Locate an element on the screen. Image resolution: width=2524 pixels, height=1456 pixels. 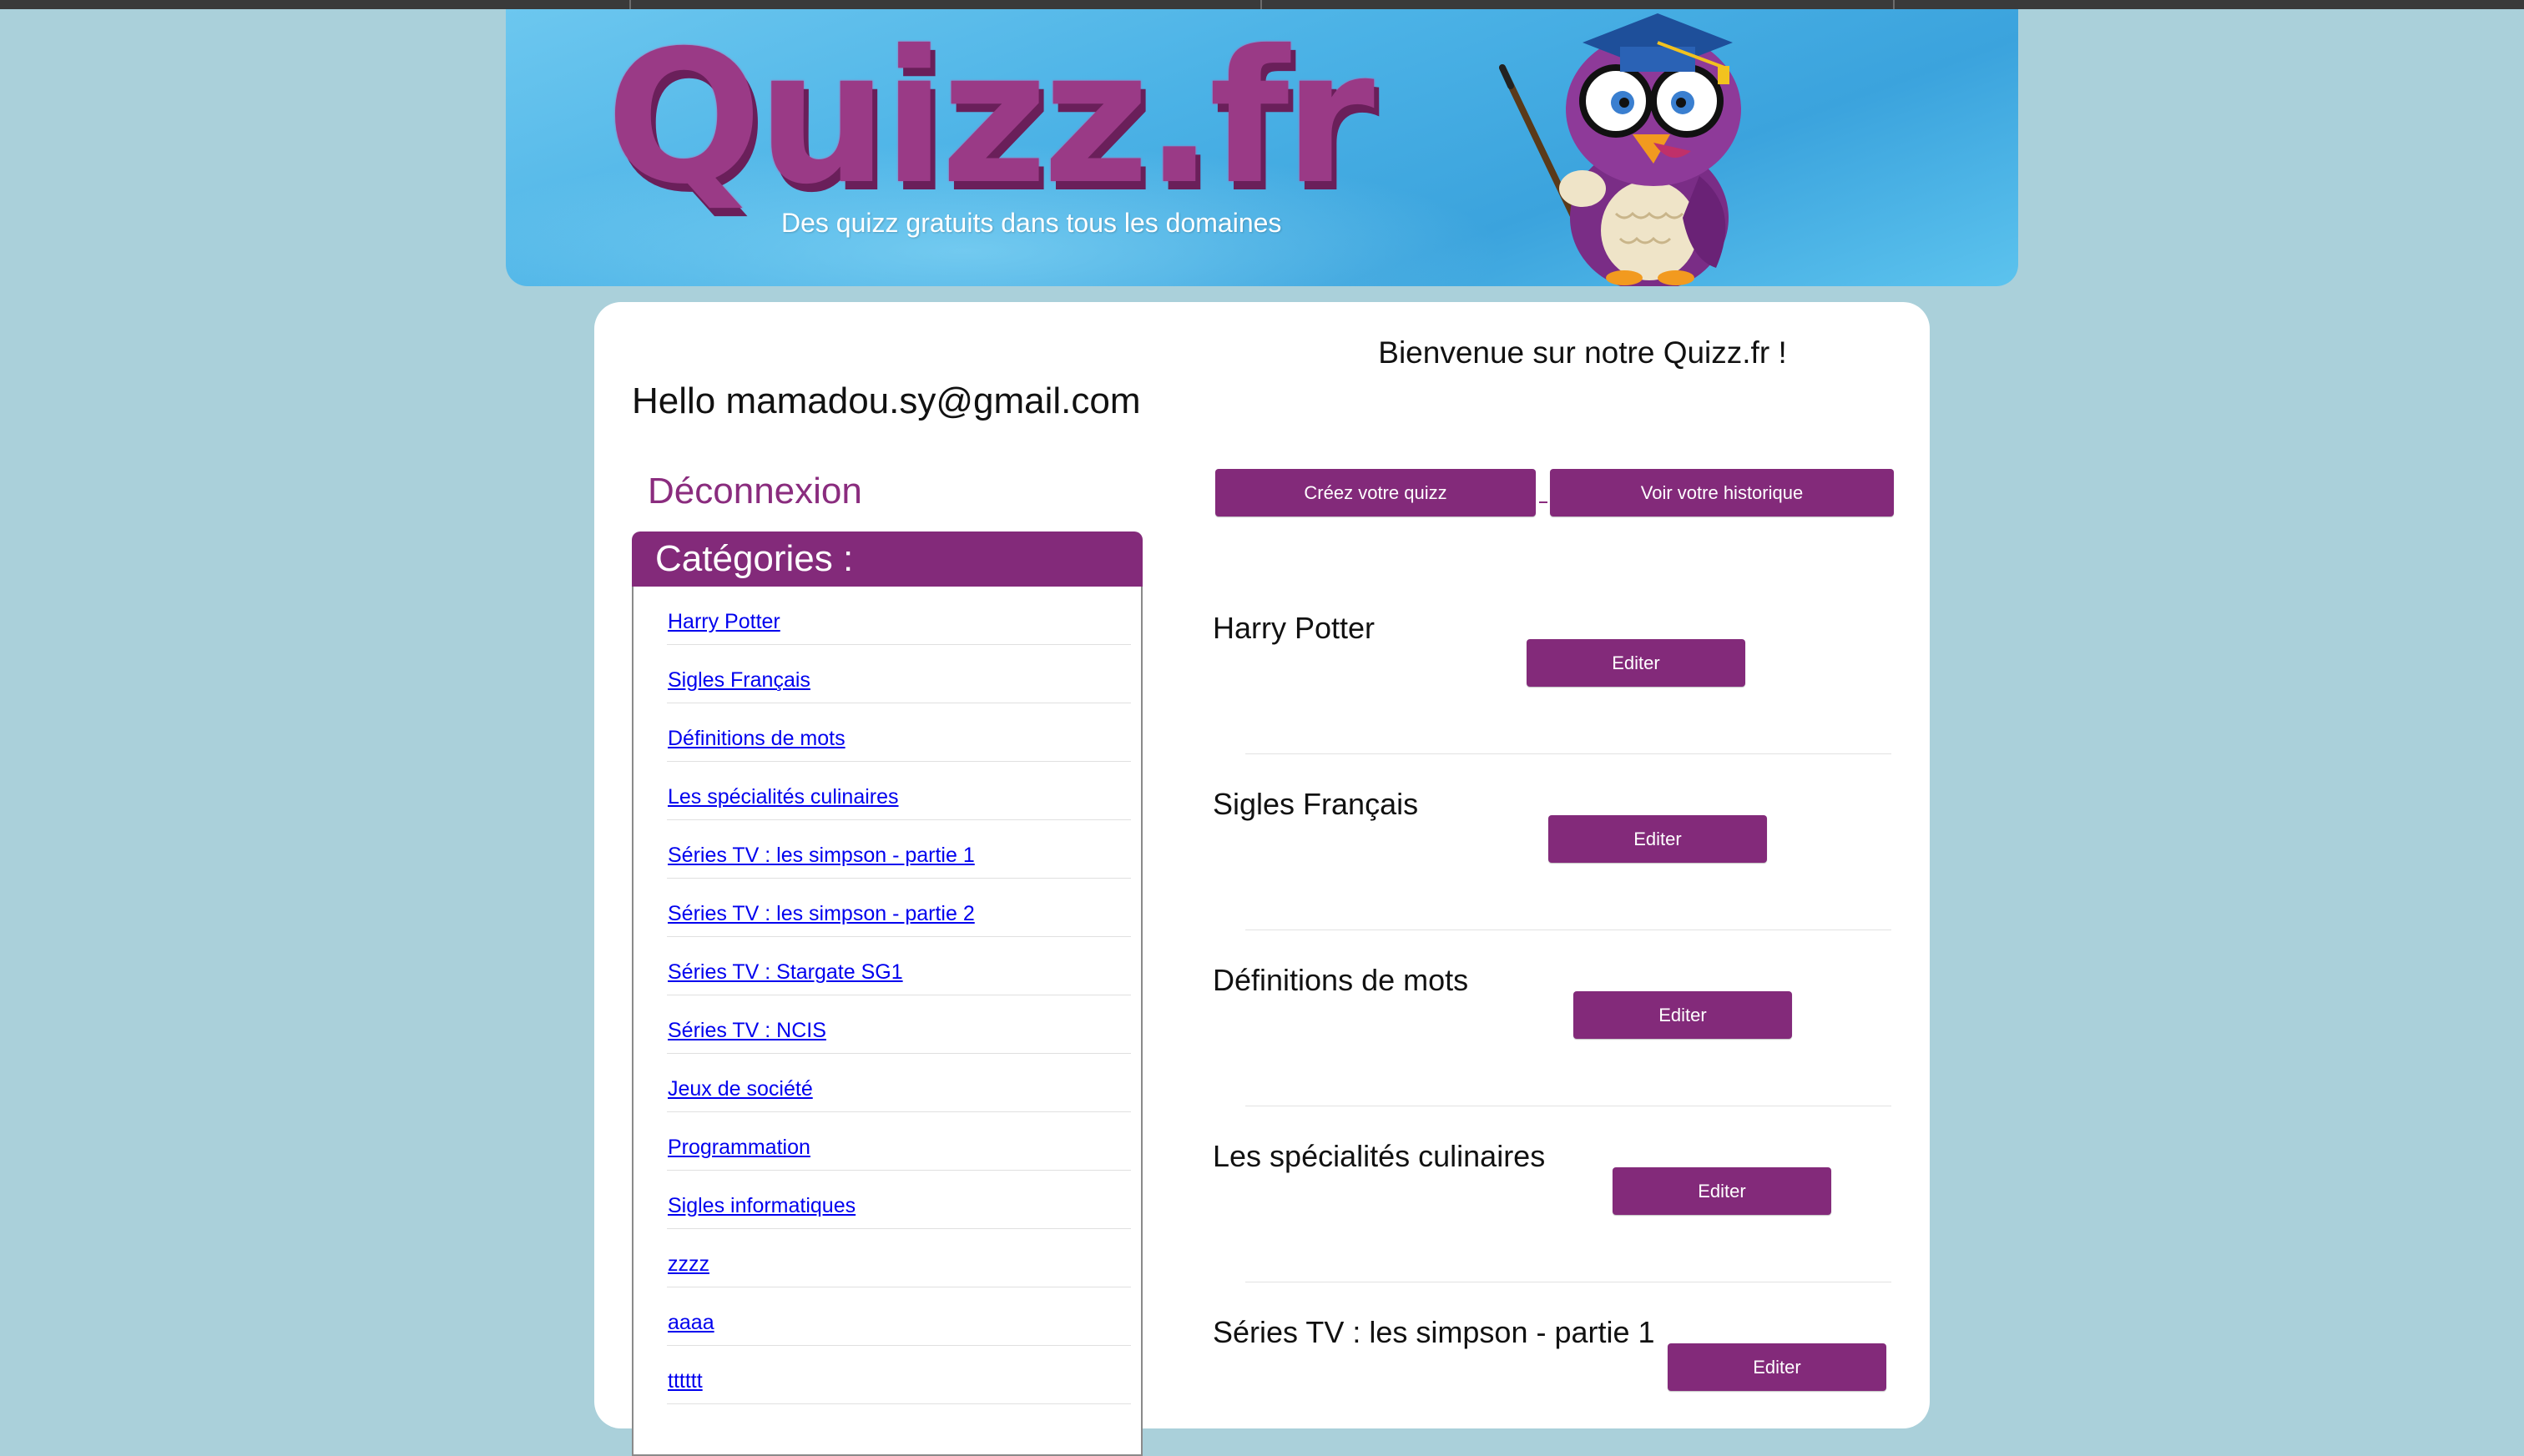
list-item: aaaa is located at coordinates (899, 1316).